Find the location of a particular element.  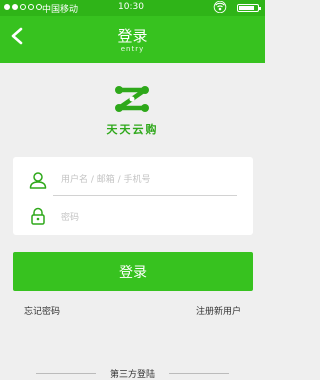

nav-bar: 登录 entry is located at coordinates (132, 39).